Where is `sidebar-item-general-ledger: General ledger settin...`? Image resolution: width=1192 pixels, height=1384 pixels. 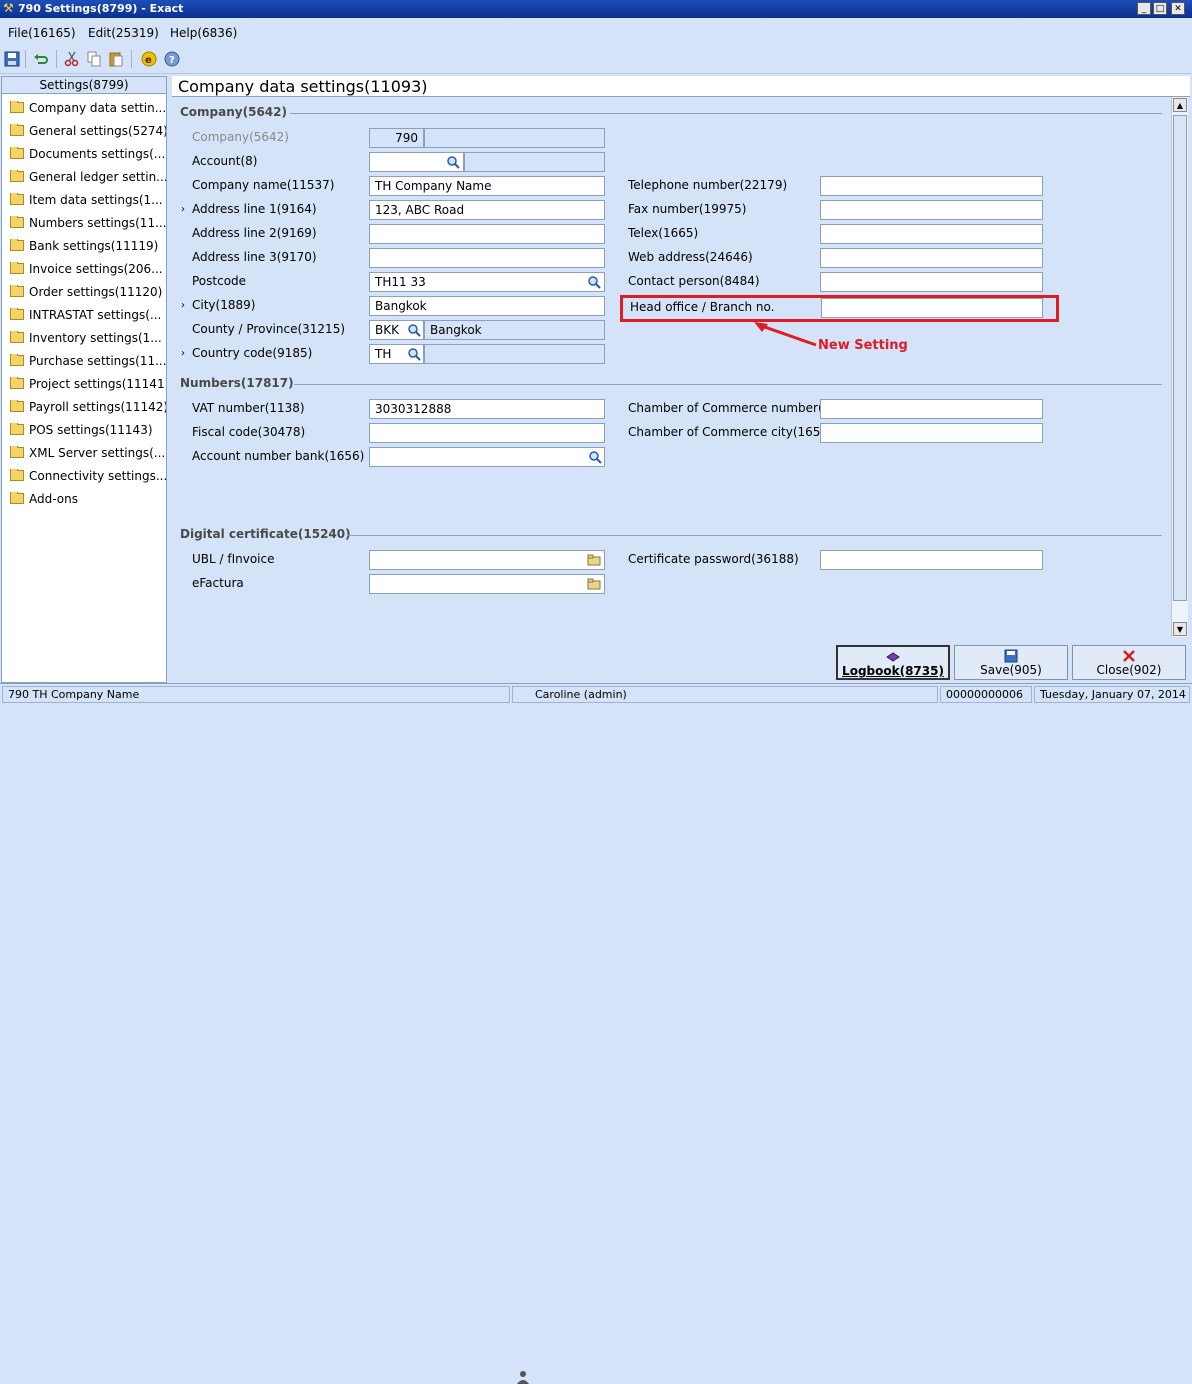 sidebar-item-general-ledger: General ledger settin... is located at coordinates (88, 179).